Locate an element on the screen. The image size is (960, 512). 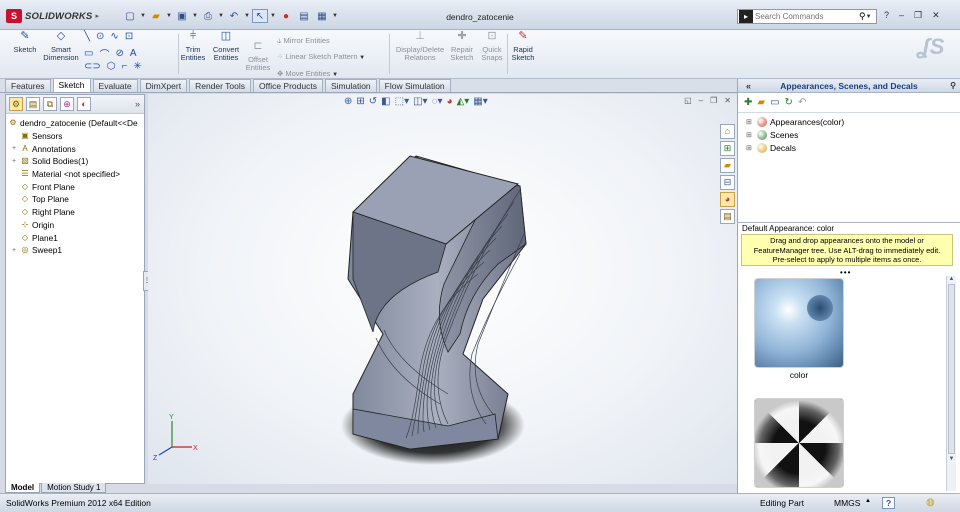
scroll-down-icon: ▼ is located at coordinates (951, 459).